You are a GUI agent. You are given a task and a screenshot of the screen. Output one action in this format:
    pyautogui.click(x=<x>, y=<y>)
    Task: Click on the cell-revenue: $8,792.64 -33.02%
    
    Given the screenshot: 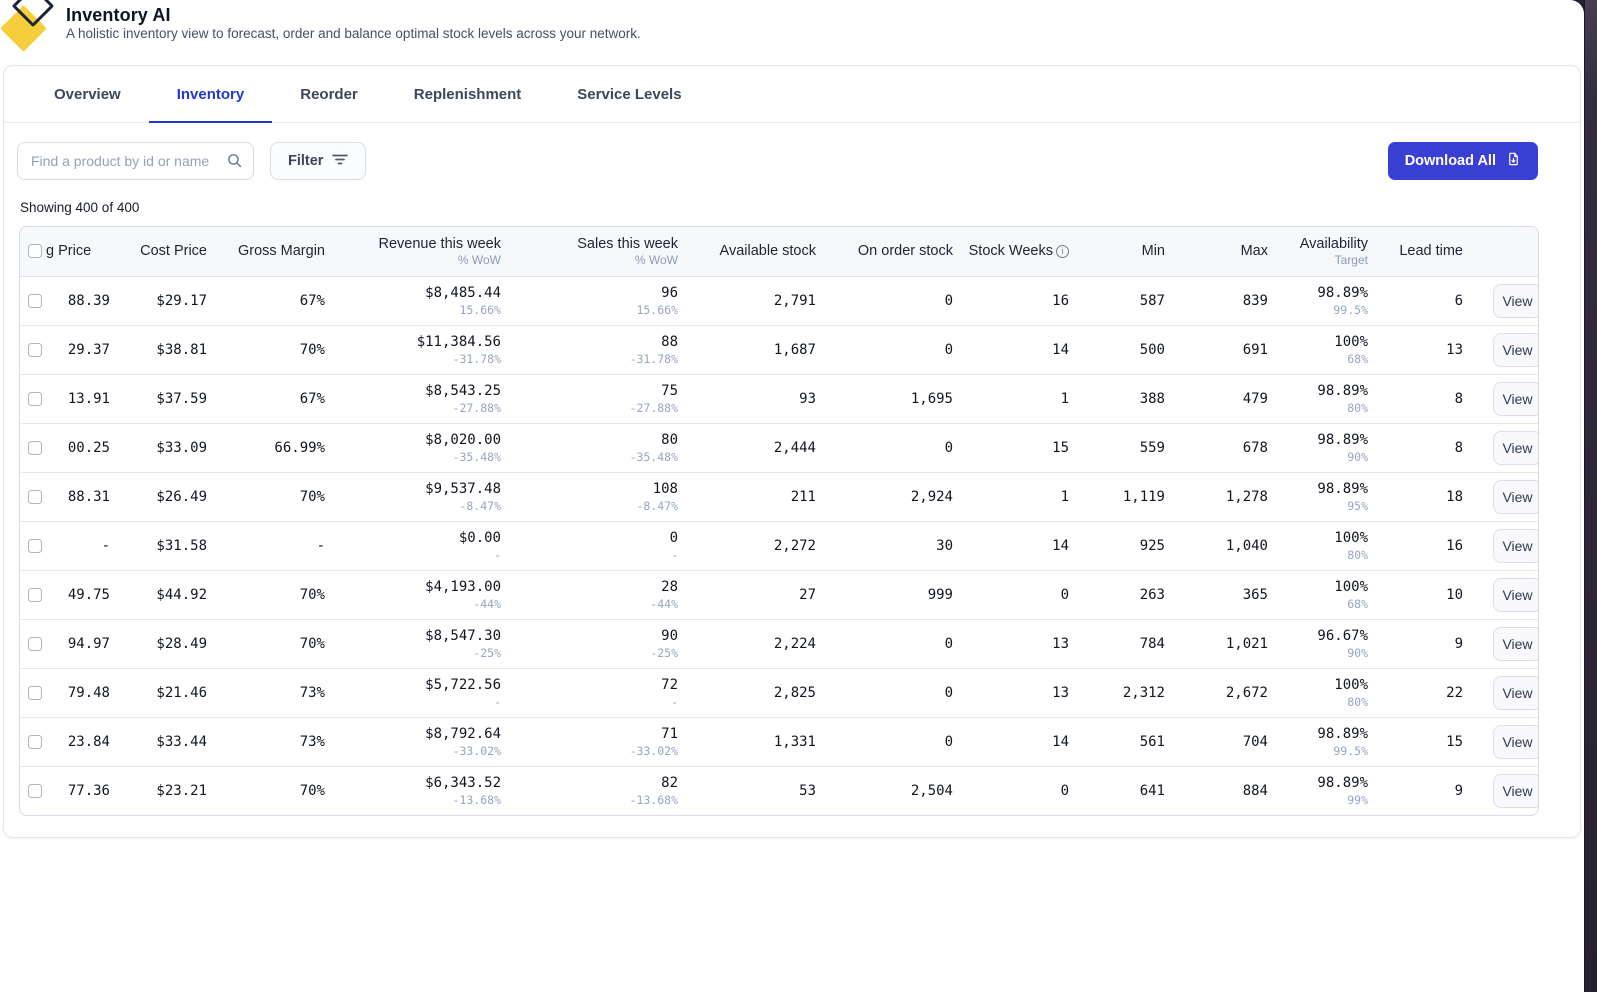 What is the action you would take?
    pyautogui.click(x=413, y=741)
    